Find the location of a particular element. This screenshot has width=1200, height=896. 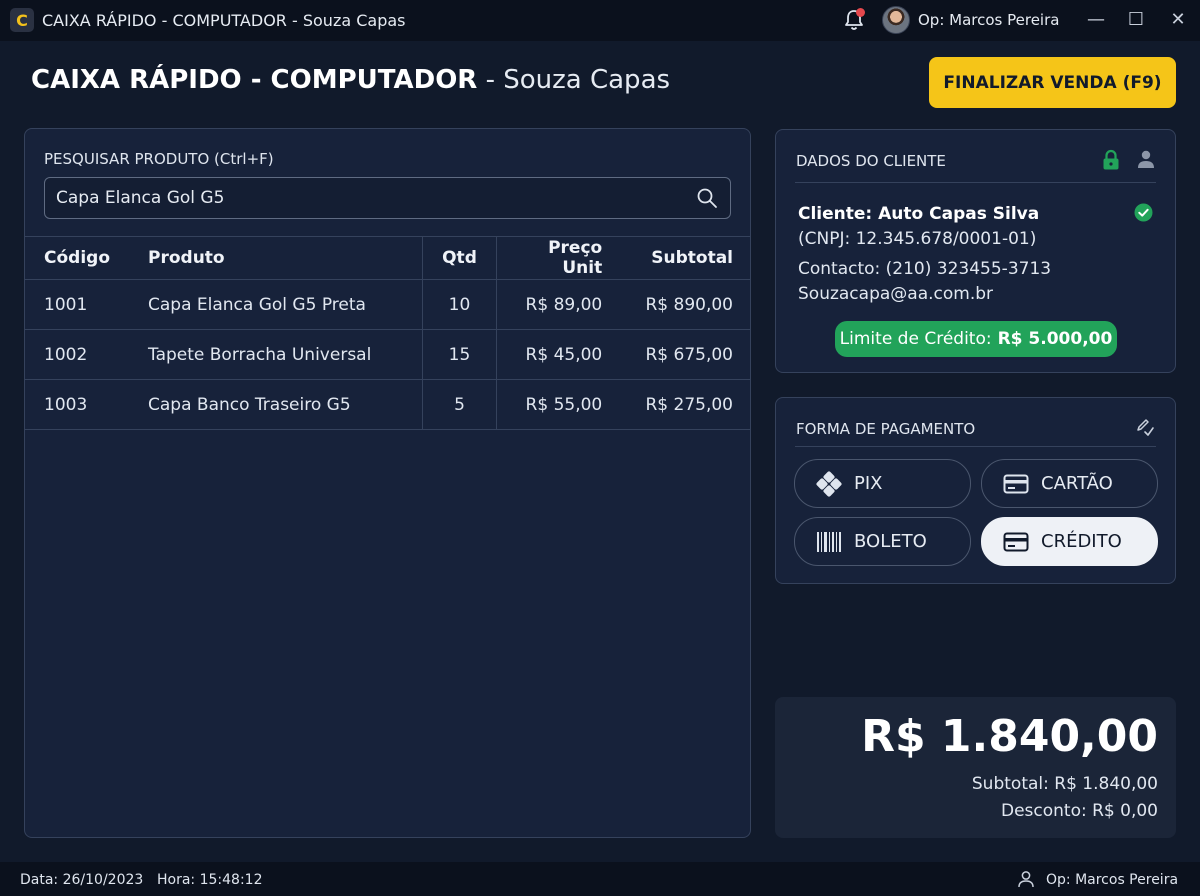

header-product: Produto is located at coordinates (275, 258).